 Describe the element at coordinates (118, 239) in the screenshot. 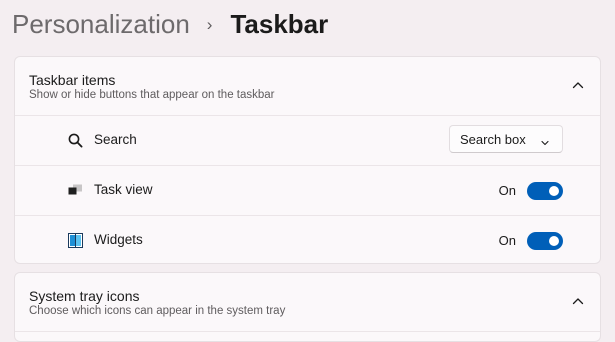

I see `widgets-label: Widgets` at that location.